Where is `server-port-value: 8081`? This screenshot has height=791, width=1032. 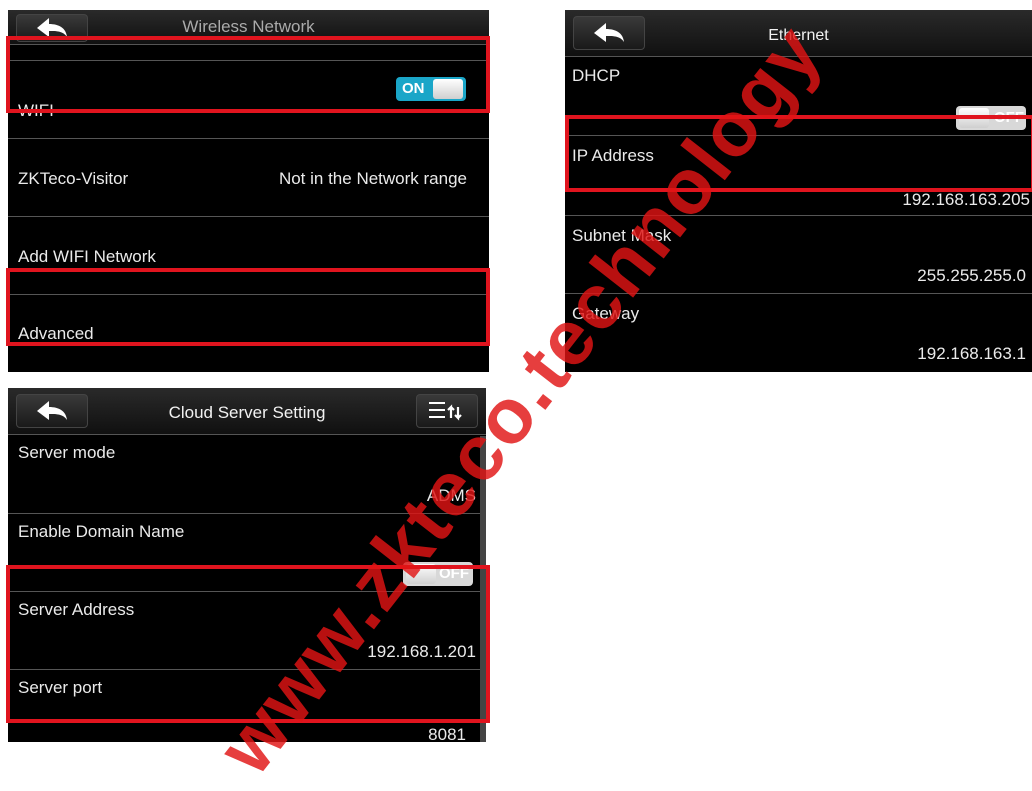 server-port-value: 8081 is located at coordinates (447, 733).